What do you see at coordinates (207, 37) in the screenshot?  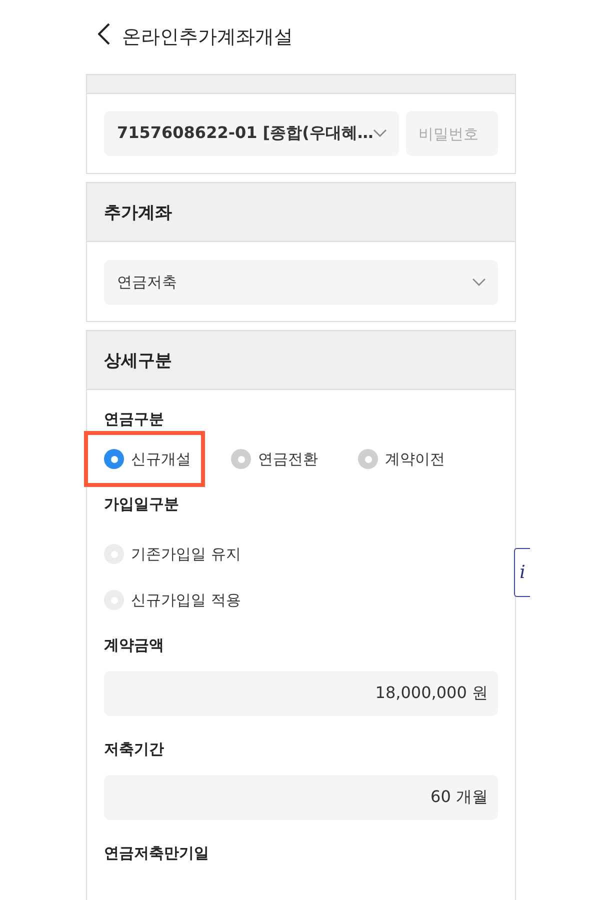 I see `page-title: 온라인추가계좌개설` at bounding box center [207, 37].